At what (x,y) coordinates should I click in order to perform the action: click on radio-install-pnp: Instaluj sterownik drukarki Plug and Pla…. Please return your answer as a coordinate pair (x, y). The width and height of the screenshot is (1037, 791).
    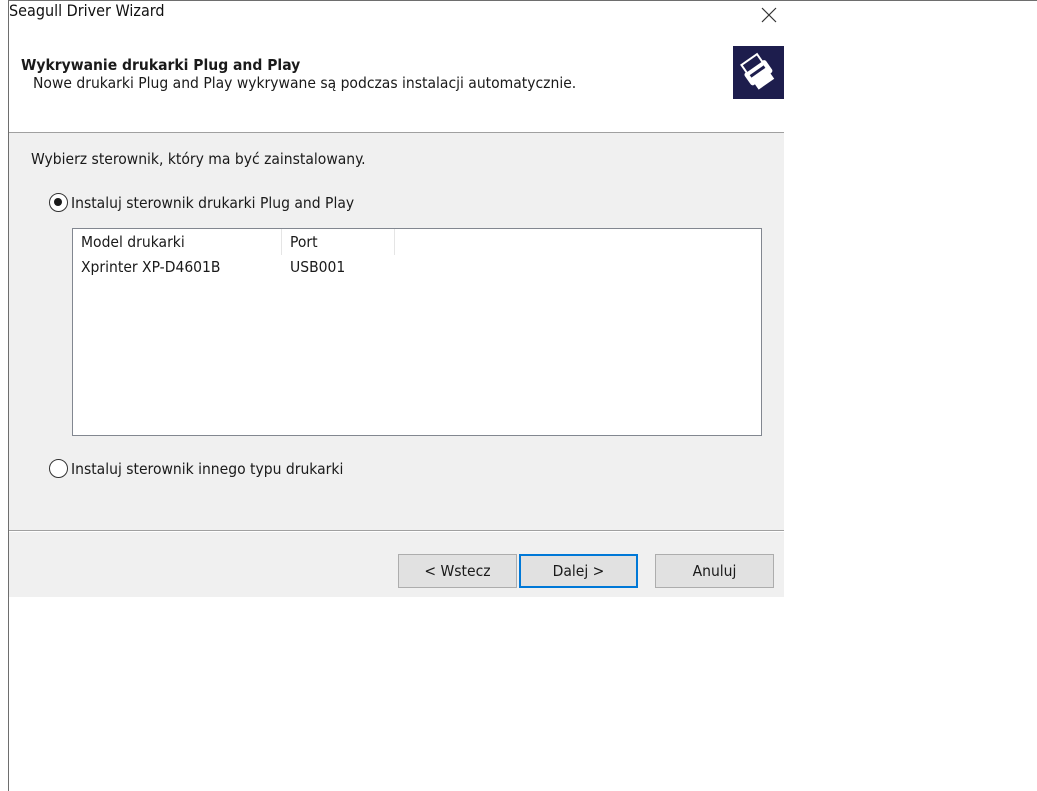
    Looking at the image, I should click on (201, 202).